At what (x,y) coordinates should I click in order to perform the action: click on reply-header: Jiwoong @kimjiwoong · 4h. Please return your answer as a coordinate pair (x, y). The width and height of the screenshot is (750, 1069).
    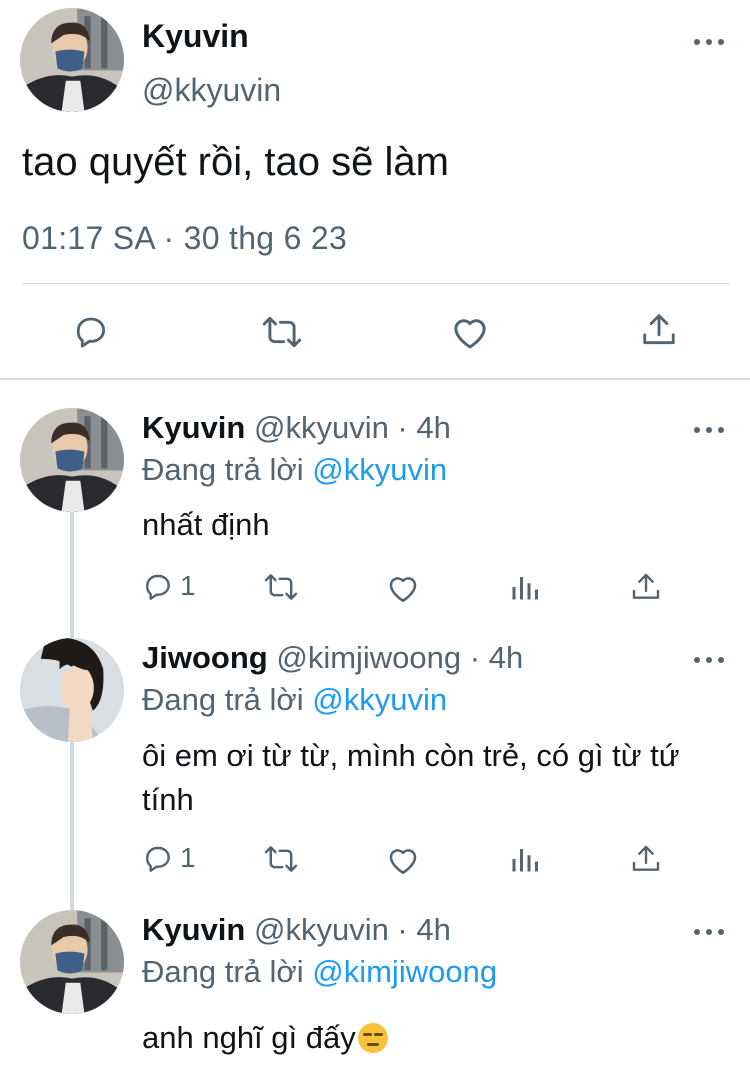
    Looking at the image, I should click on (332, 658).